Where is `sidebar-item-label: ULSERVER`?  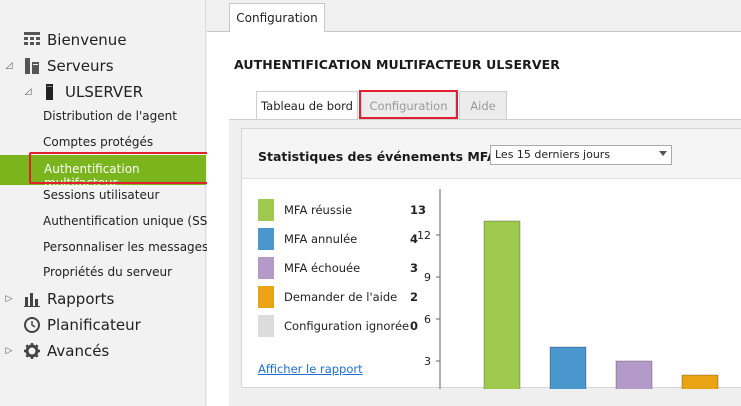 sidebar-item-label: ULSERVER is located at coordinates (104, 92).